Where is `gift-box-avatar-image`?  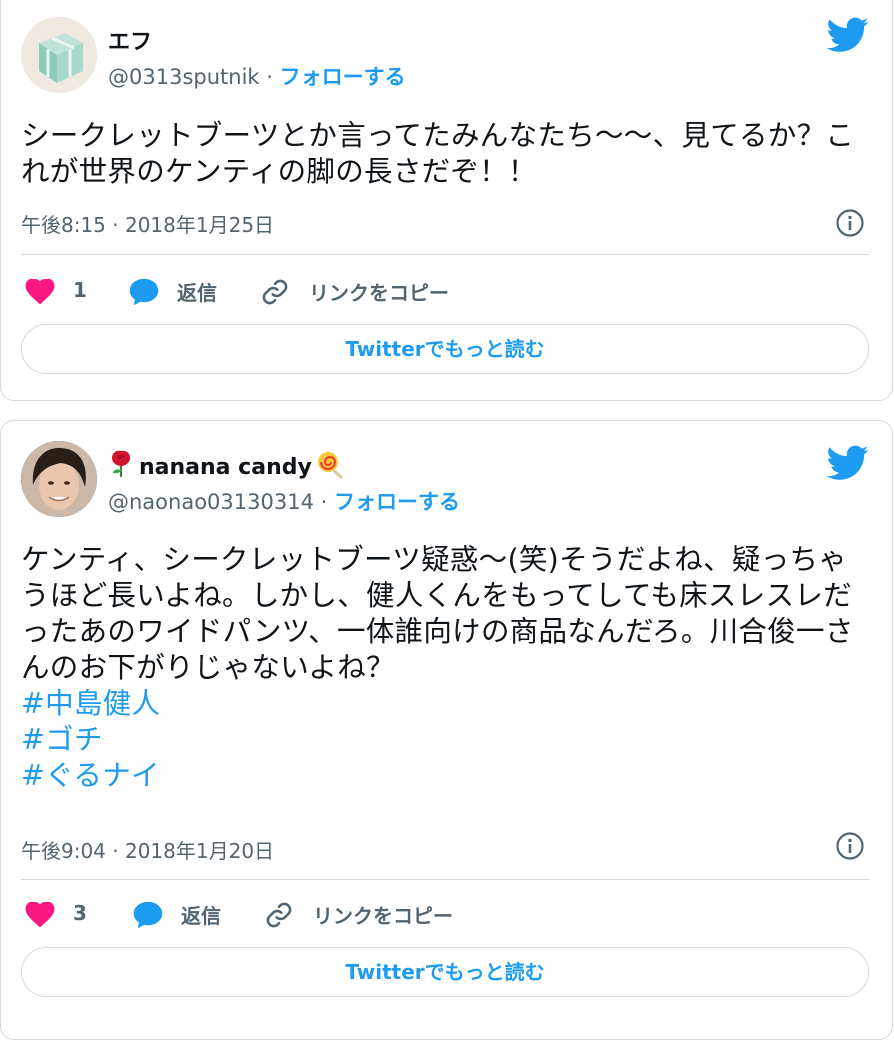 gift-box-avatar-image is located at coordinates (59, 55).